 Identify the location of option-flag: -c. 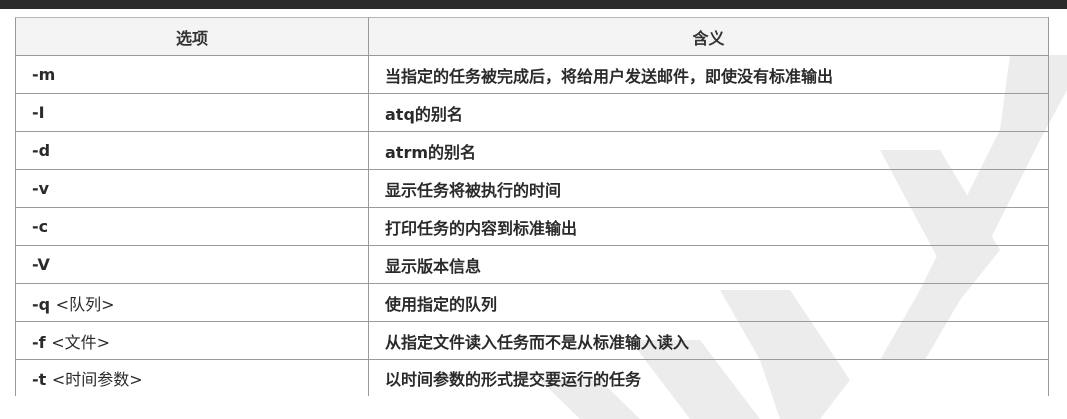
(40, 226).